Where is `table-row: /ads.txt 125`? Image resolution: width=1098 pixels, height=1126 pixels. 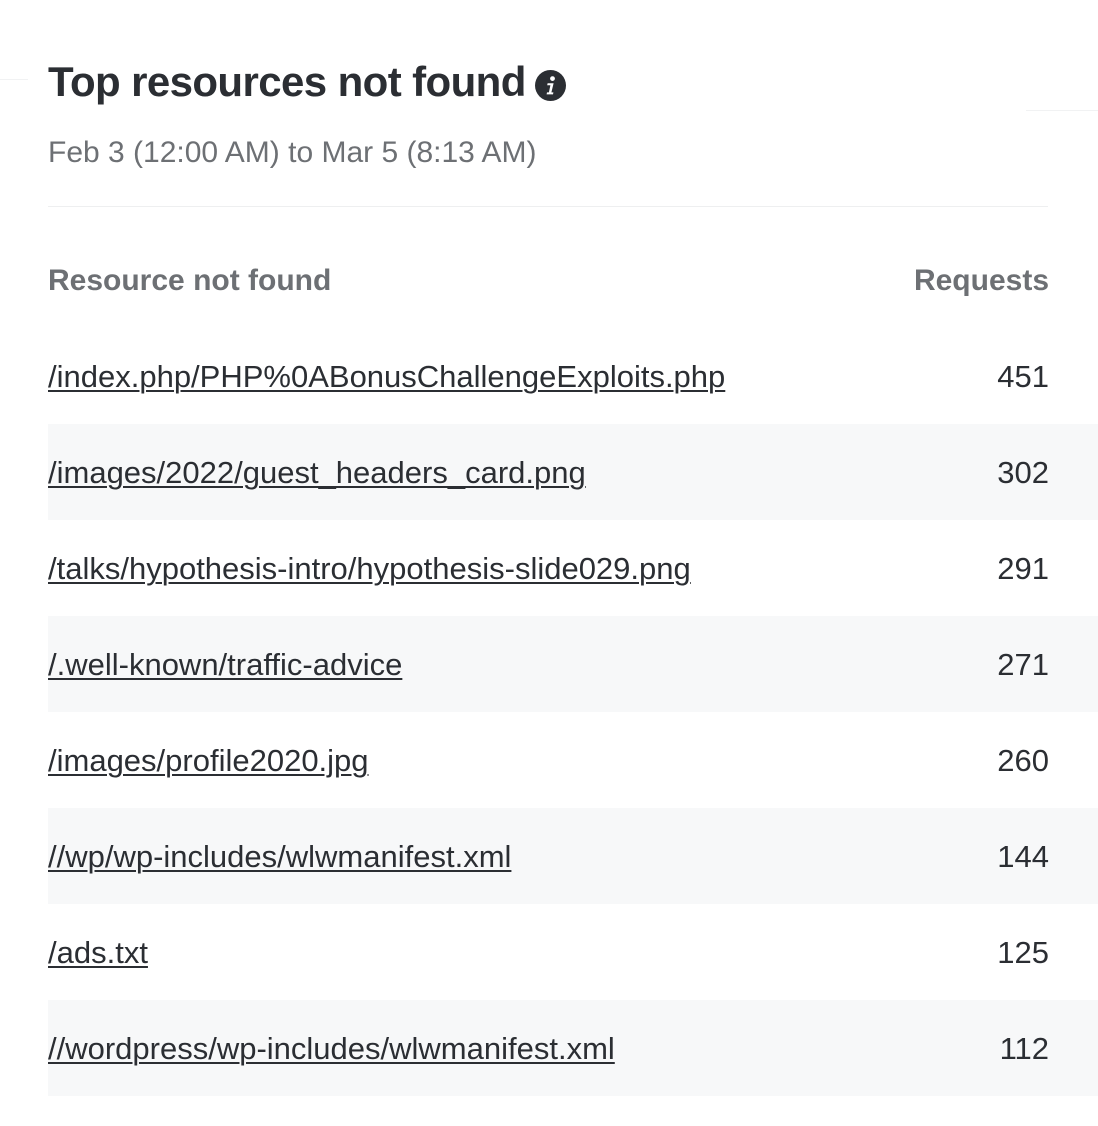
table-row: /ads.txt 125 is located at coordinates (573, 952).